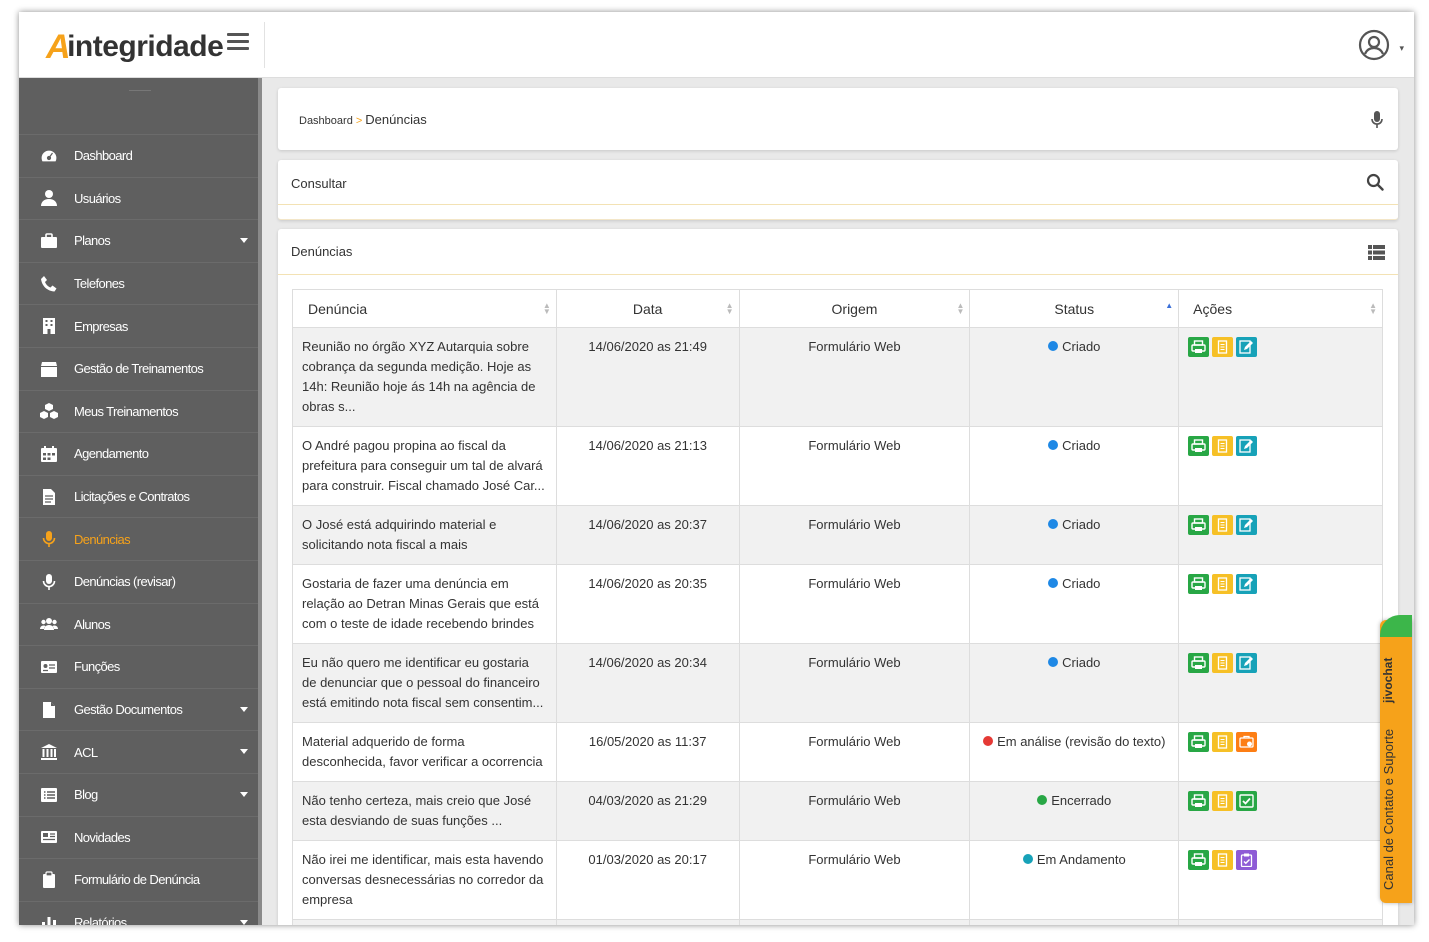  I want to click on sort-ascending-icon: ▲, so click(1169, 305).